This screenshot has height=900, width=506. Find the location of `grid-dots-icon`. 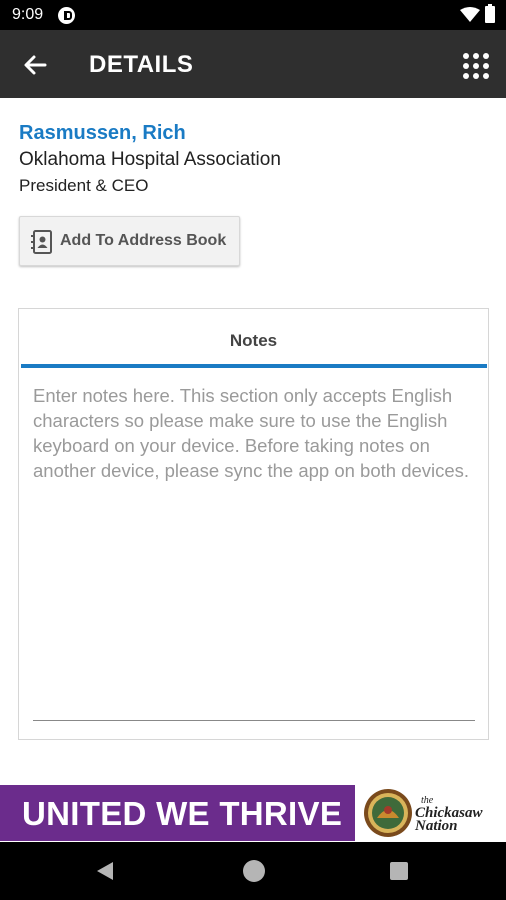

grid-dots-icon is located at coordinates (476, 66).